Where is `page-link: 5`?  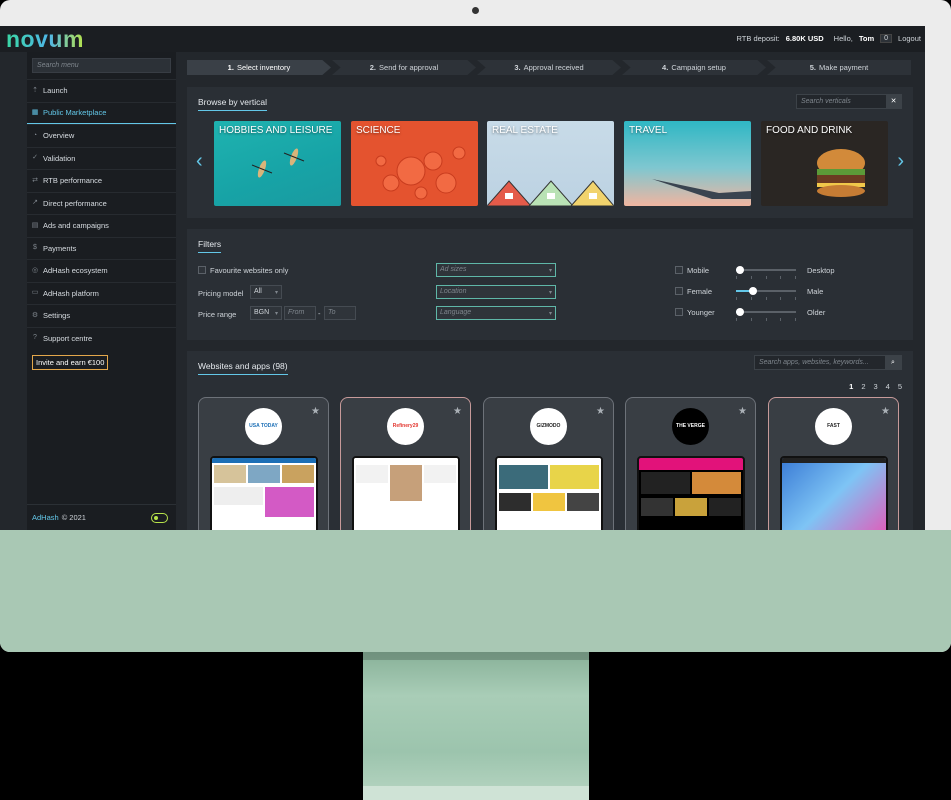 page-link: 5 is located at coordinates (900, 386).